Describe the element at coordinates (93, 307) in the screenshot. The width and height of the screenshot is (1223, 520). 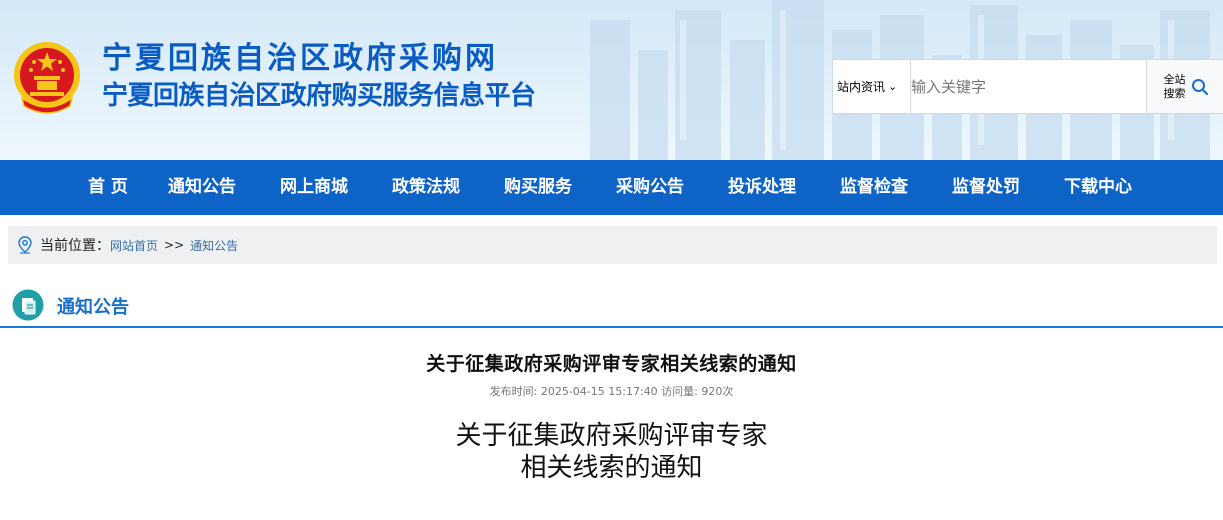
I see `section-title: 通知公告` at that location.